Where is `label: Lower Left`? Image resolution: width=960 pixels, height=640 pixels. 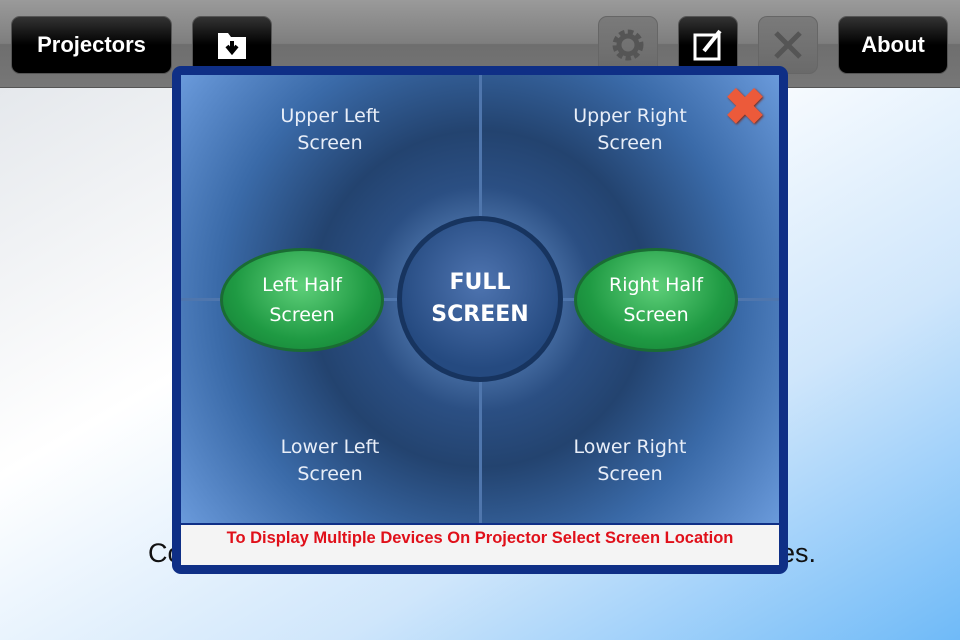 label: Lower Left is located at coordinates (330, 447).